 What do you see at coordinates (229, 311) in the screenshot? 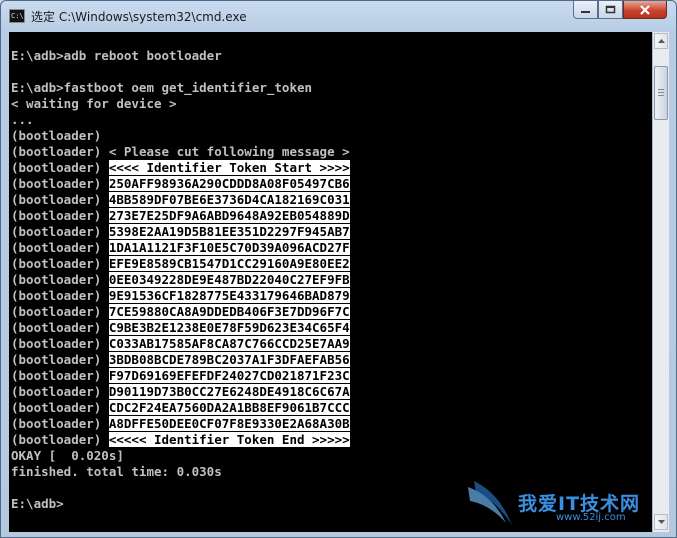
I see `selected-token-text: 7CE59880CA8A9DDEDB406F3E7DD96F7C` at bounding box center [229, 311].